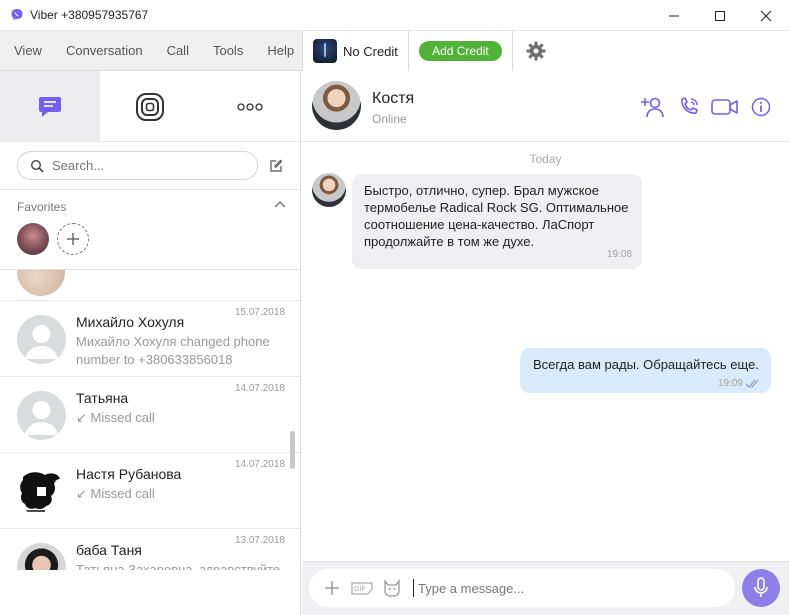 Image resolution: width=789 pixels, height=615 pixels. I want to click on minimize-button, so click(674, 15).